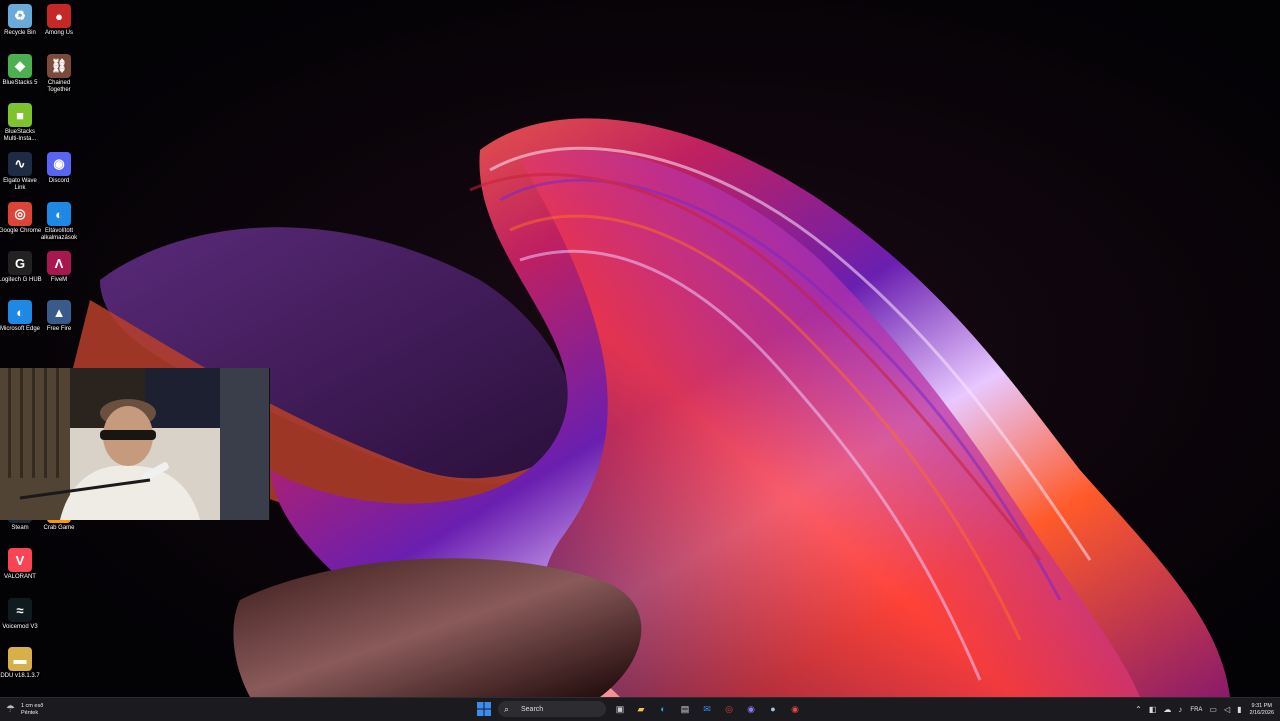 Image resolution: width=1280 pixels, height=721 pixels. I want to click on elgato-wave-link-icon: ∿, so click(20, 164).